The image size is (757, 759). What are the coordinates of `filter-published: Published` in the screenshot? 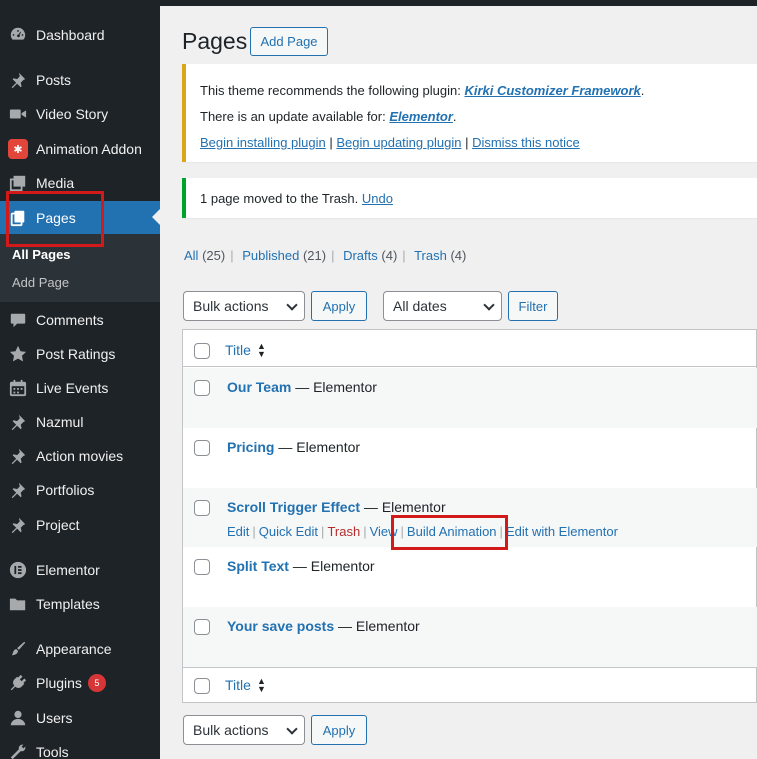 It's located at (270, 255).